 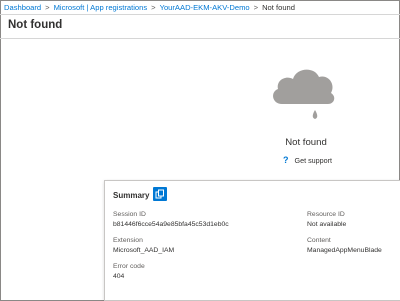 I want to click on copy-button, so click(x=160, y=194).